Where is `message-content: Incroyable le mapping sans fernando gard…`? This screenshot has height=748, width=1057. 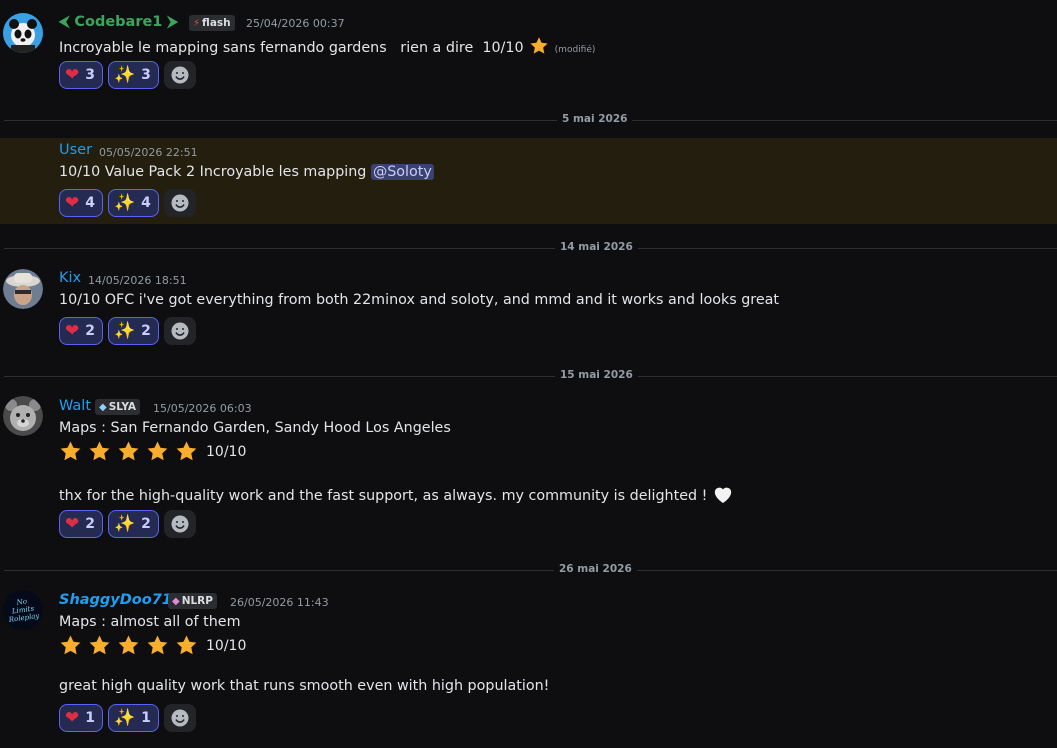 message-content: Incroyable le mapping sans fernando gard… is located at coordinates (291, 48).